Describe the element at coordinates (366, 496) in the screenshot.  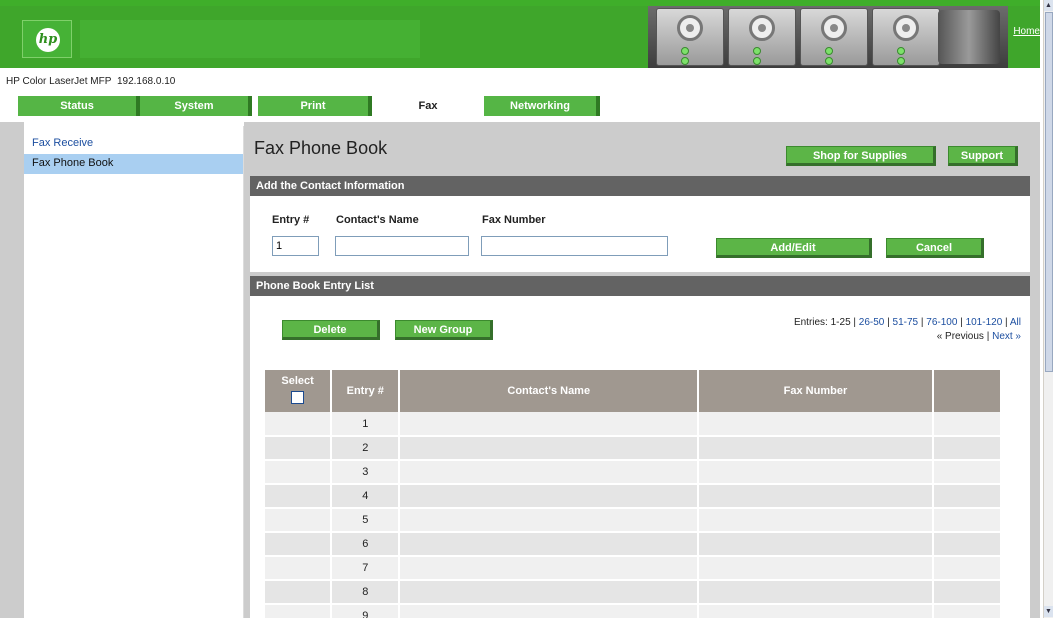
I see `row-entry-cell: 4` at that location.